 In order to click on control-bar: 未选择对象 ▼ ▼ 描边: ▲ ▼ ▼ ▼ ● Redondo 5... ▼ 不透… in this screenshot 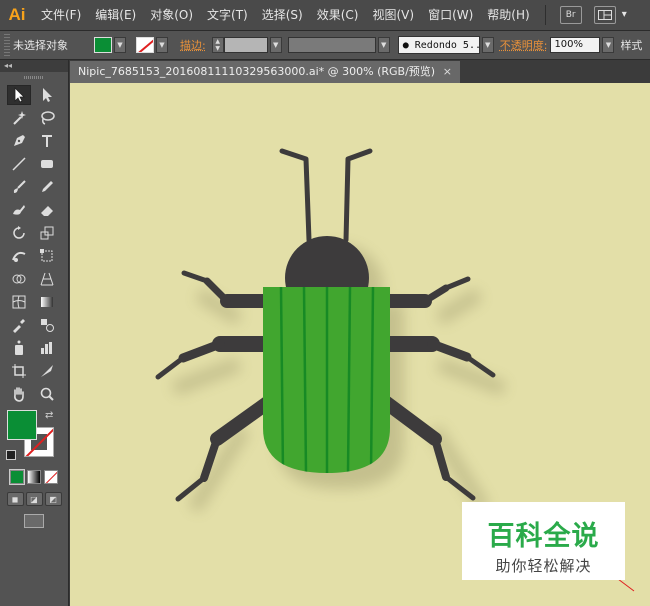, I will do `click(325, 45)`.